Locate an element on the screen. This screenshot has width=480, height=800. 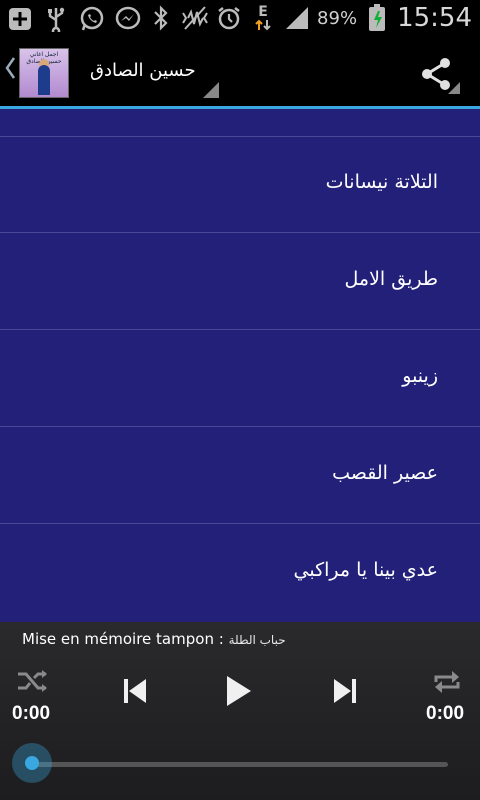
battery-icon is located at coordinates (377, 18).